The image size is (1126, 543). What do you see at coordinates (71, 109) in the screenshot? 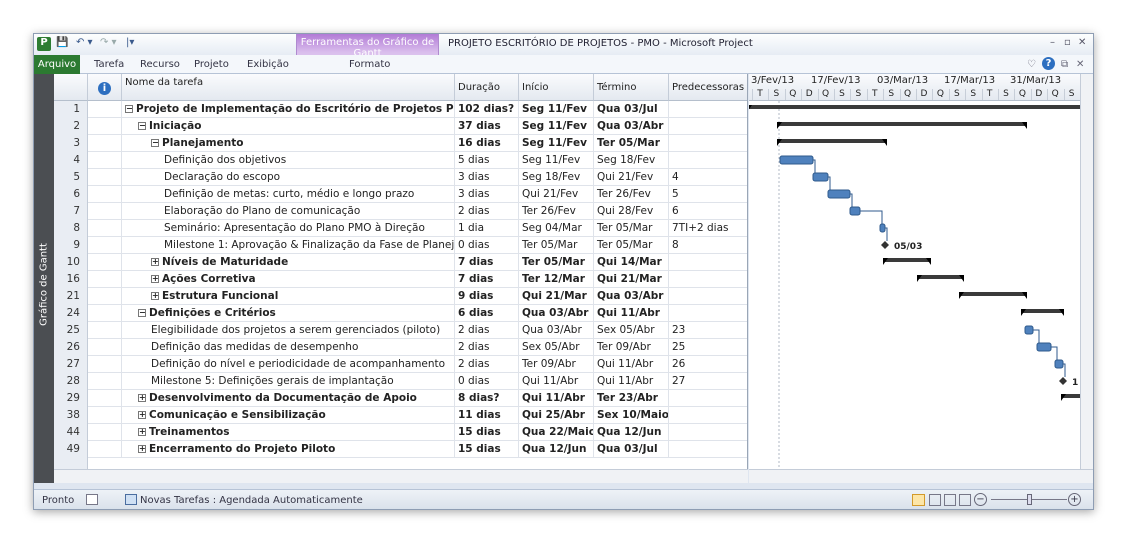
I see `row-id: 1` at bounding box center [71, 109].